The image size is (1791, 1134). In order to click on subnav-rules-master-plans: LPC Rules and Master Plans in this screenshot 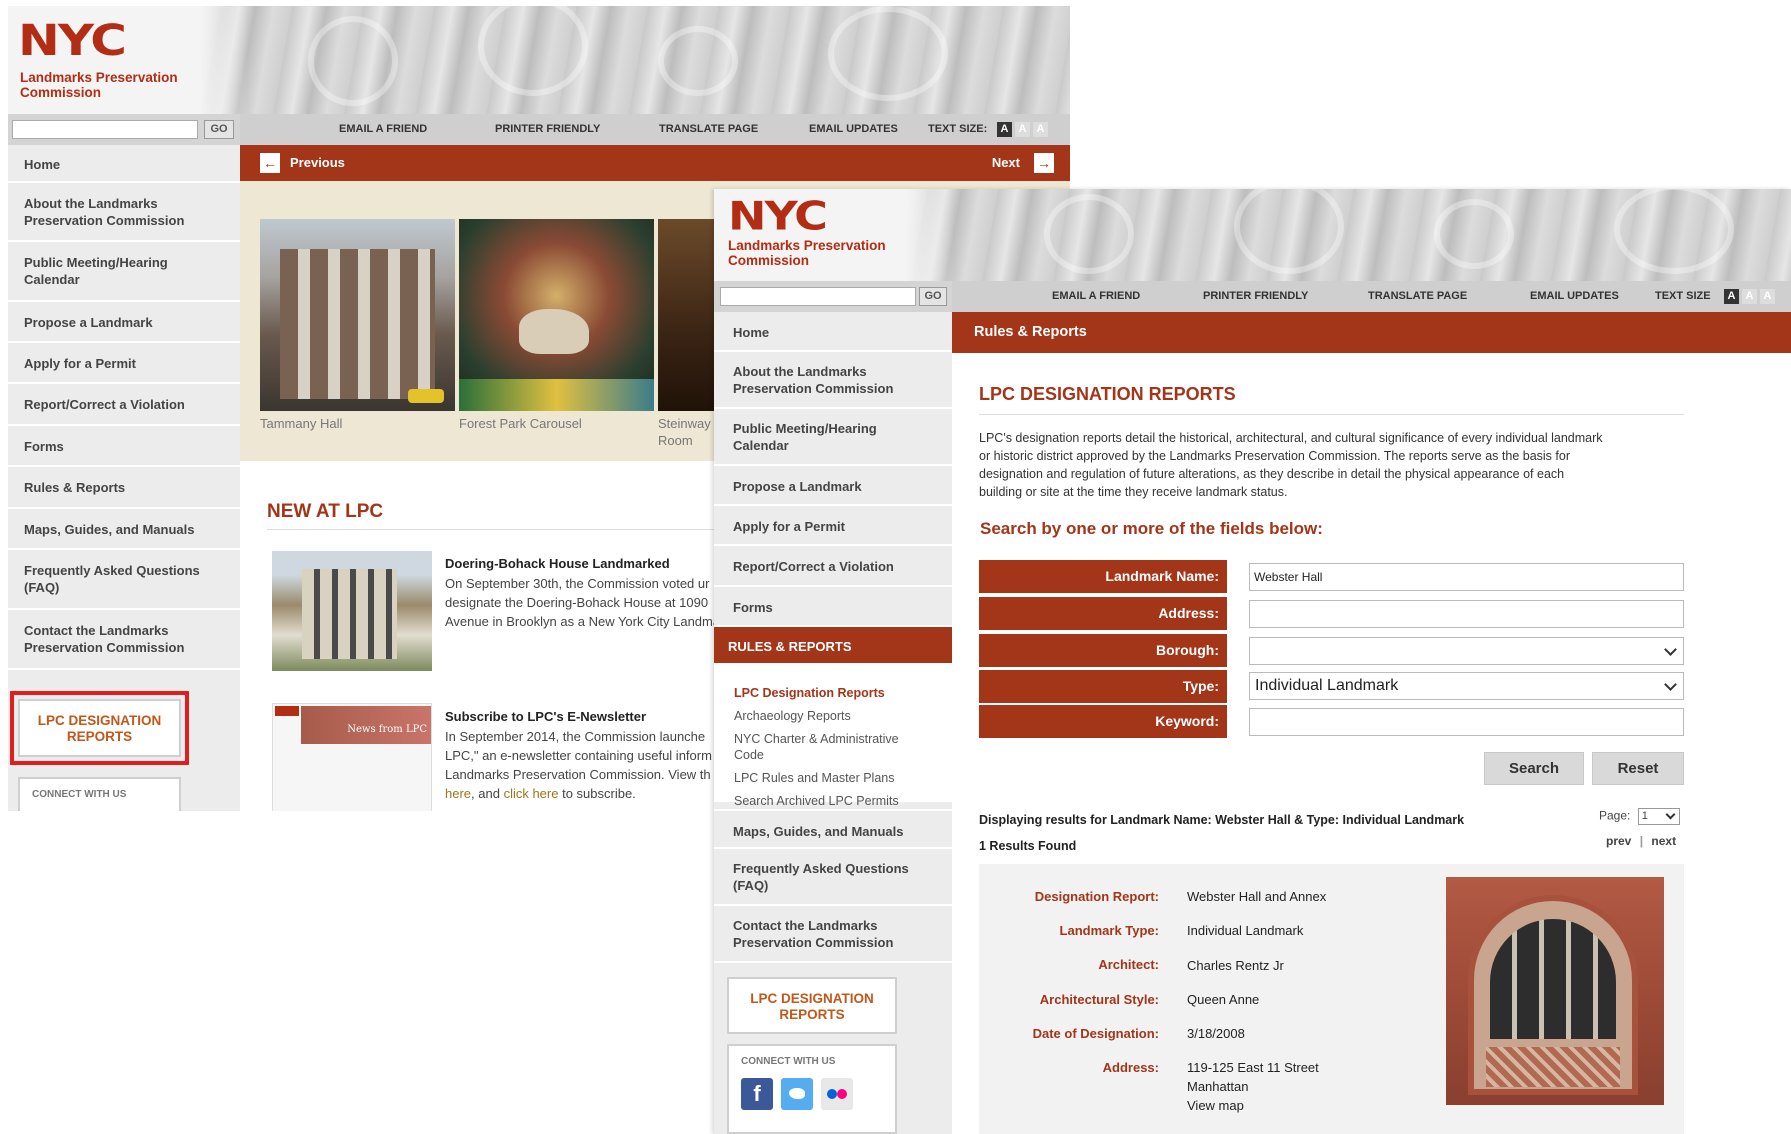, I will do `click(814, 778)`.